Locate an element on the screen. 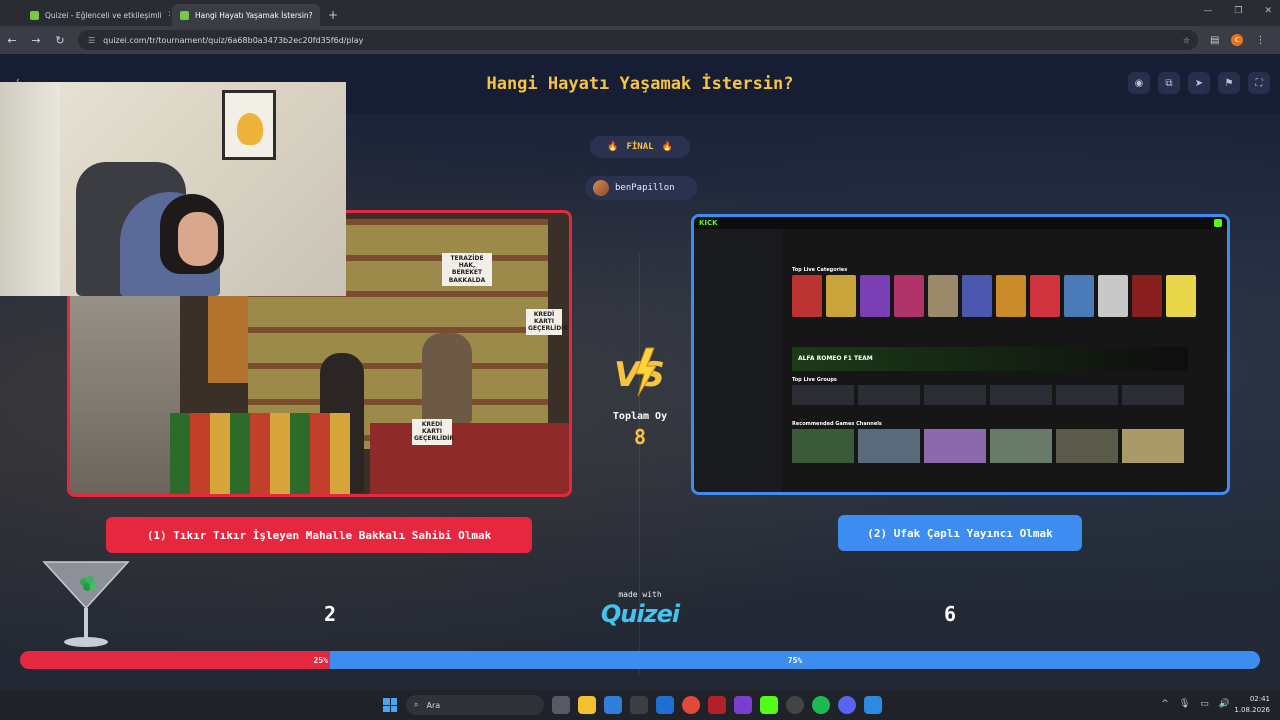 Image resolution: width=1280 pixels, height=720 pixels. new-tab-button: + is located at coordinates (333, 15).